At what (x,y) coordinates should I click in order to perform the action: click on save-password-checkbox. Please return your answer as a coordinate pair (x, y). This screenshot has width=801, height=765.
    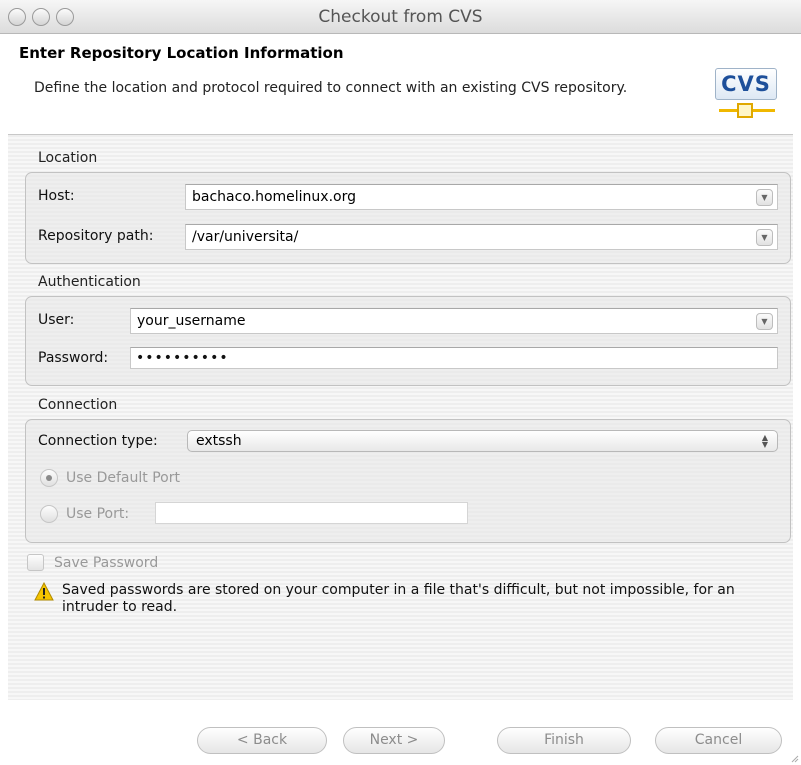
    Looking at the image, I should click on (35, 562).